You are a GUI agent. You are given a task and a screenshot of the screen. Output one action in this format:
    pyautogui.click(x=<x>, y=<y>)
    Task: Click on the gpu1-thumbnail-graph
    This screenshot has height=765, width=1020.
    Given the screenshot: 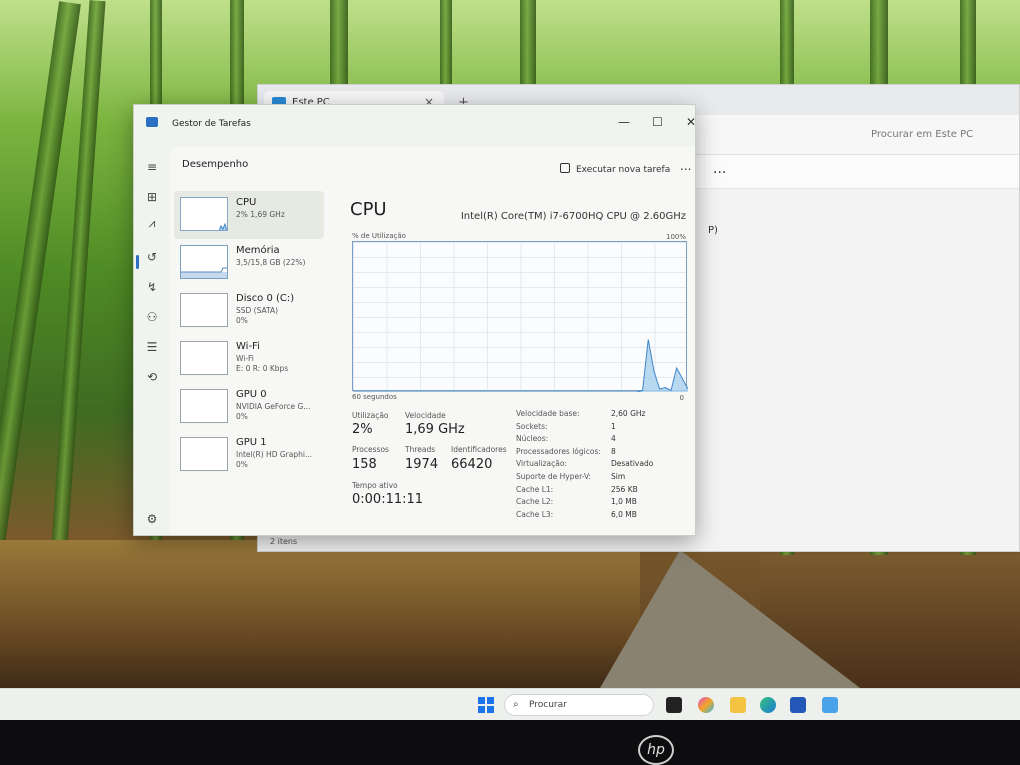 What is the action you would take?
    pyautogui.click(x=204, y=454)
    